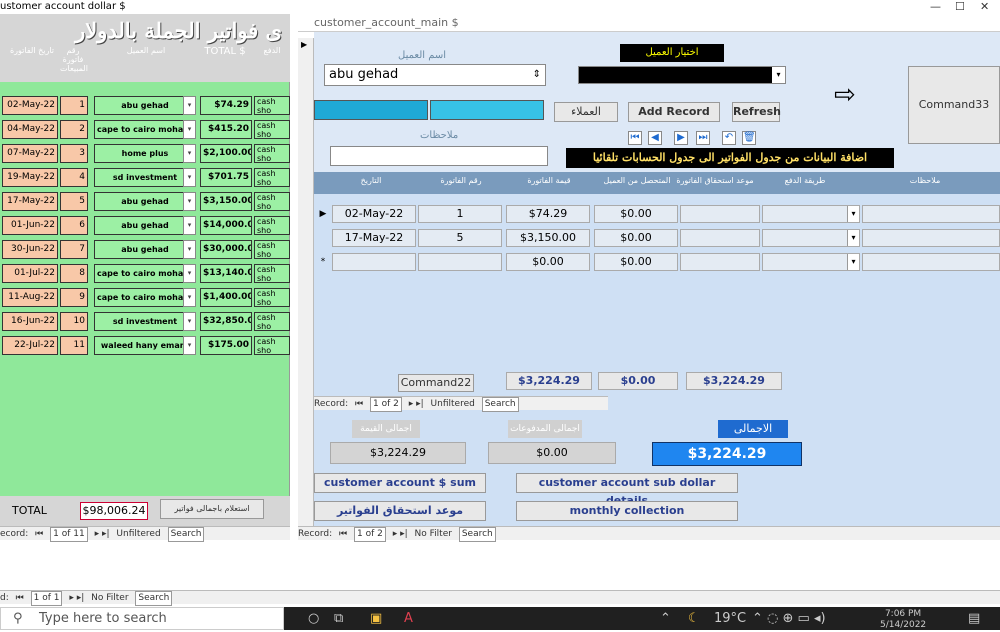 The image size is (1000, 632). Describe the element at coordinates (439, 156) in the screenshot. I see `notes-field` at that location.